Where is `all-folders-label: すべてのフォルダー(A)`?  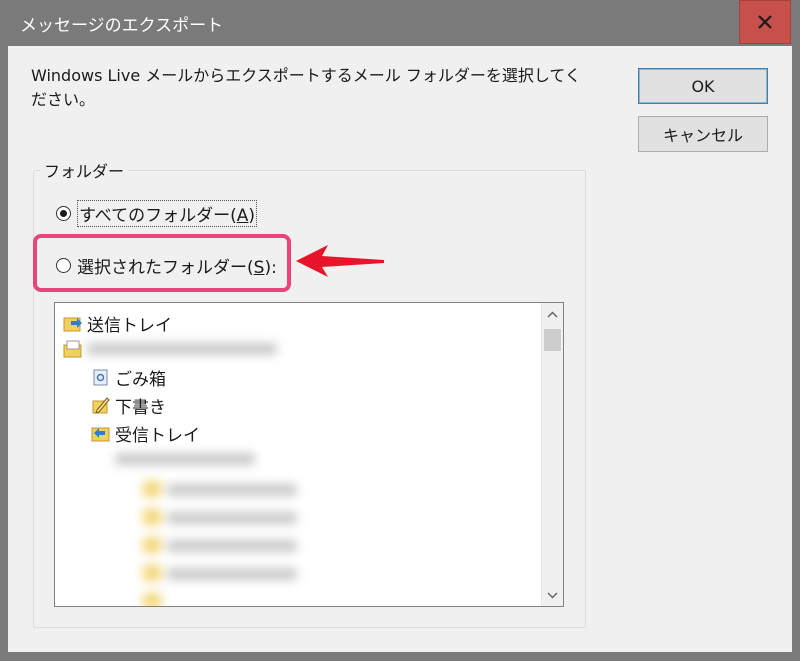 all-folders-label: すべてのフォルダー(A) is located at coordinates (167, 213).